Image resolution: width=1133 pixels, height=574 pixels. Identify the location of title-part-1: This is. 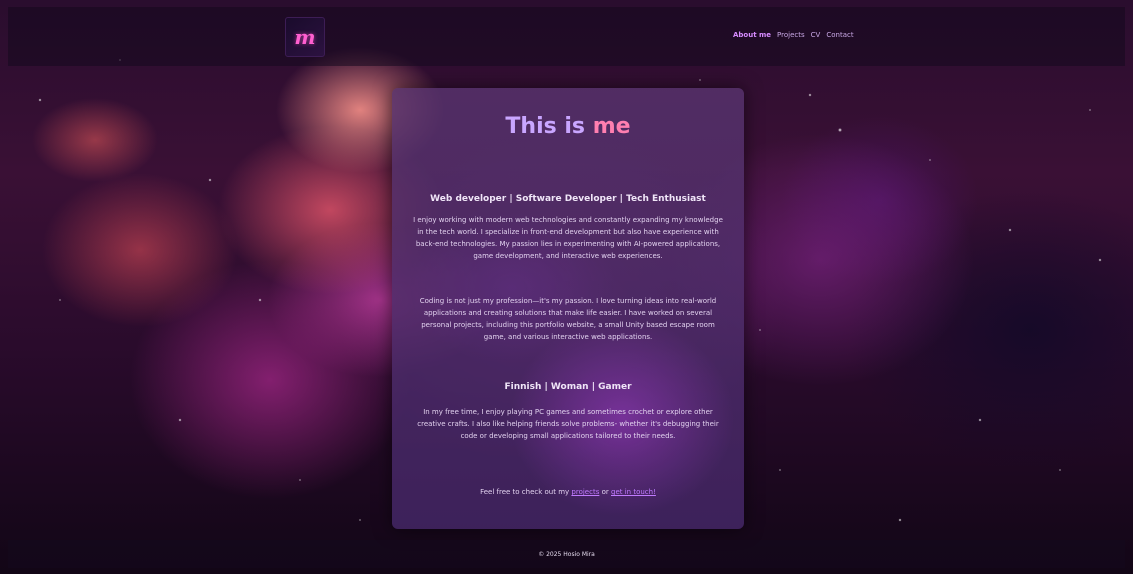
(545, 126).